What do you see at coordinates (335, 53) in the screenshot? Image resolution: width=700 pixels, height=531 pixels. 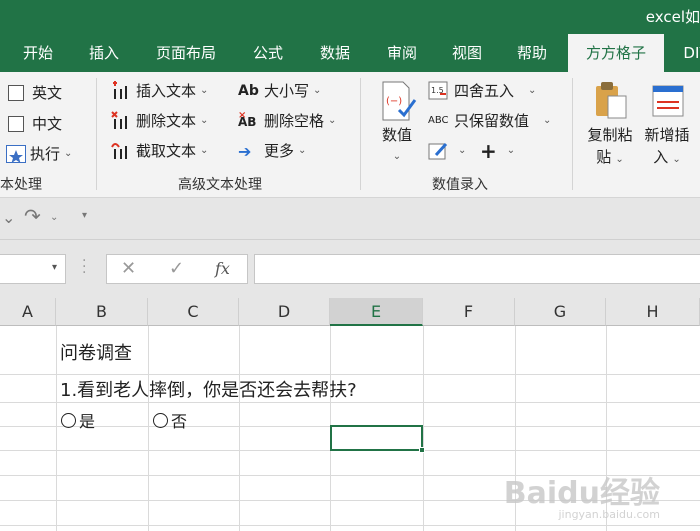 I see `tab-data: 数据` at bounding box center [335, 53].